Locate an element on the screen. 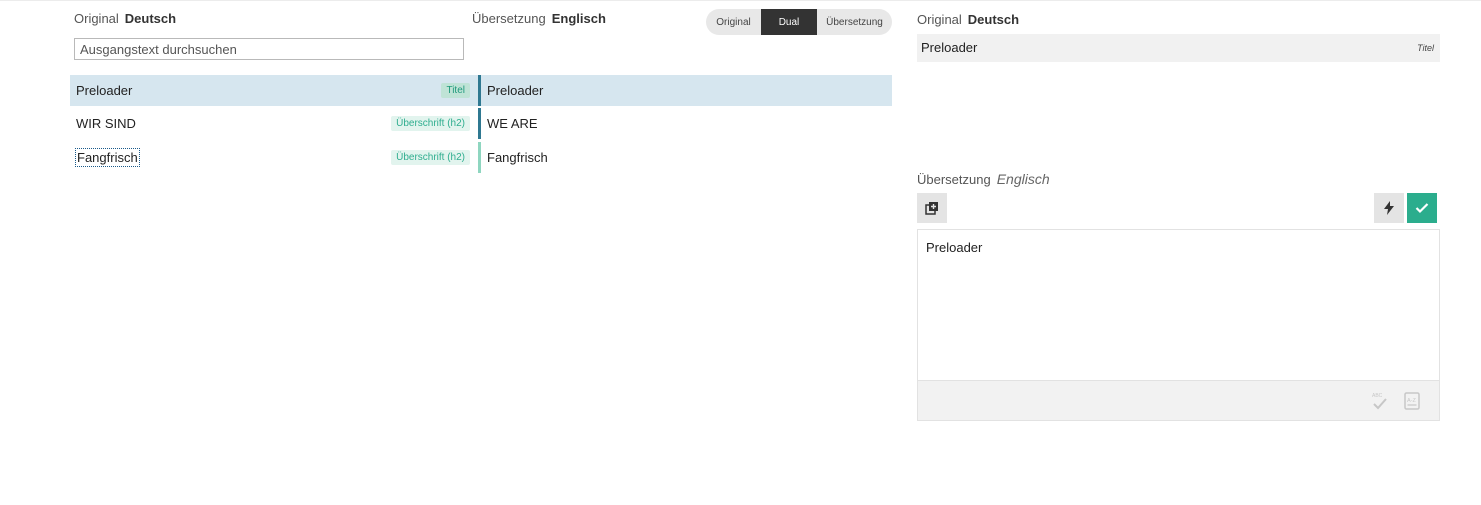 The image size is (1481, 505). segment-target-text: Fangfrisch is located at coordinates (517, 157).